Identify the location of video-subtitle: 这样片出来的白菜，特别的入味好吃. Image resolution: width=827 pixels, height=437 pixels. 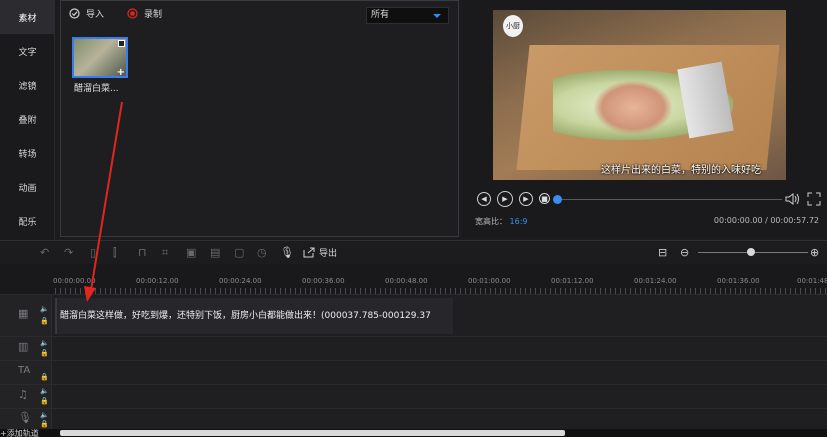
(681, 170).